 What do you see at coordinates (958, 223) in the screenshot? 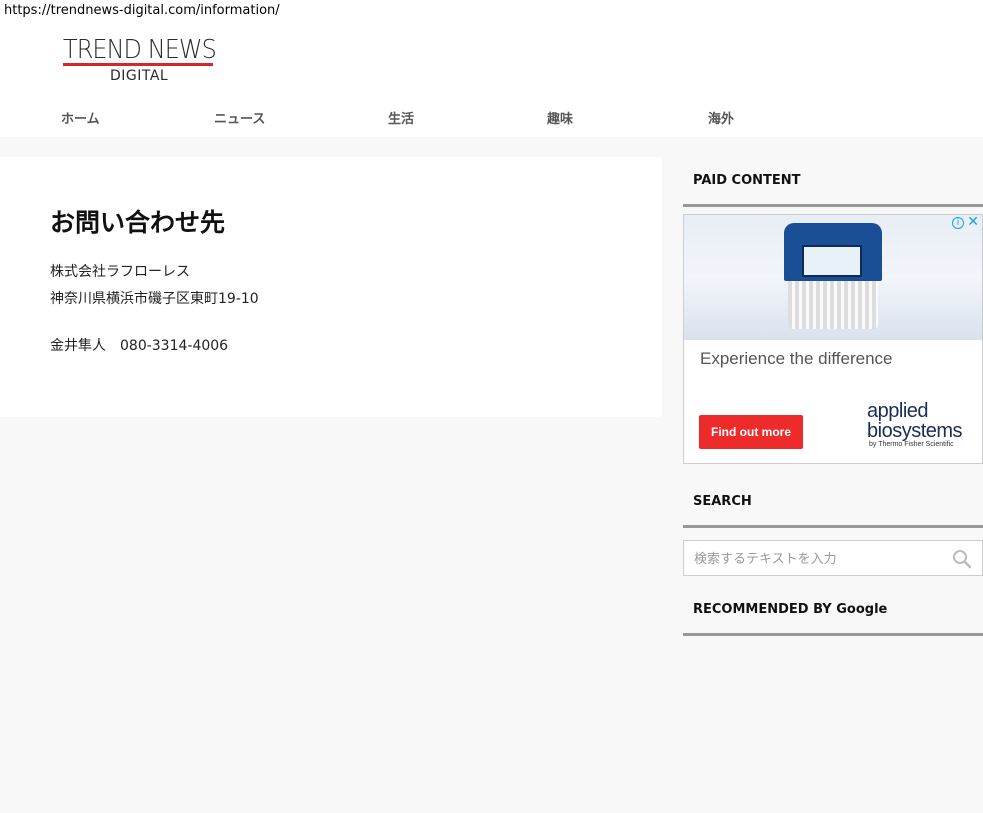
I see `ad-info-icon: i` at bounding box center [958, 223].